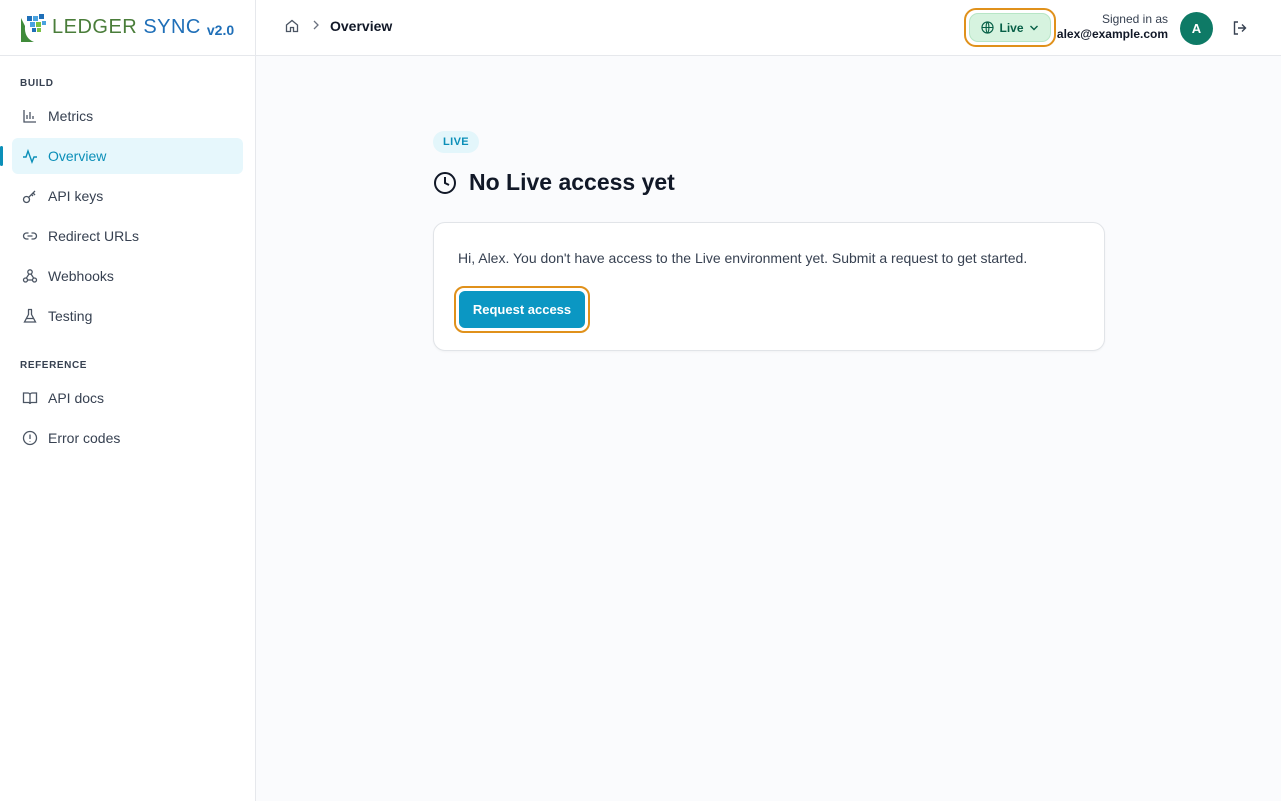 This screenshot has width=1281, height=801. What do you see at coordinates (988, 27) in the screenshot?
I see `globe-icon` at bounding box center [988, 27].